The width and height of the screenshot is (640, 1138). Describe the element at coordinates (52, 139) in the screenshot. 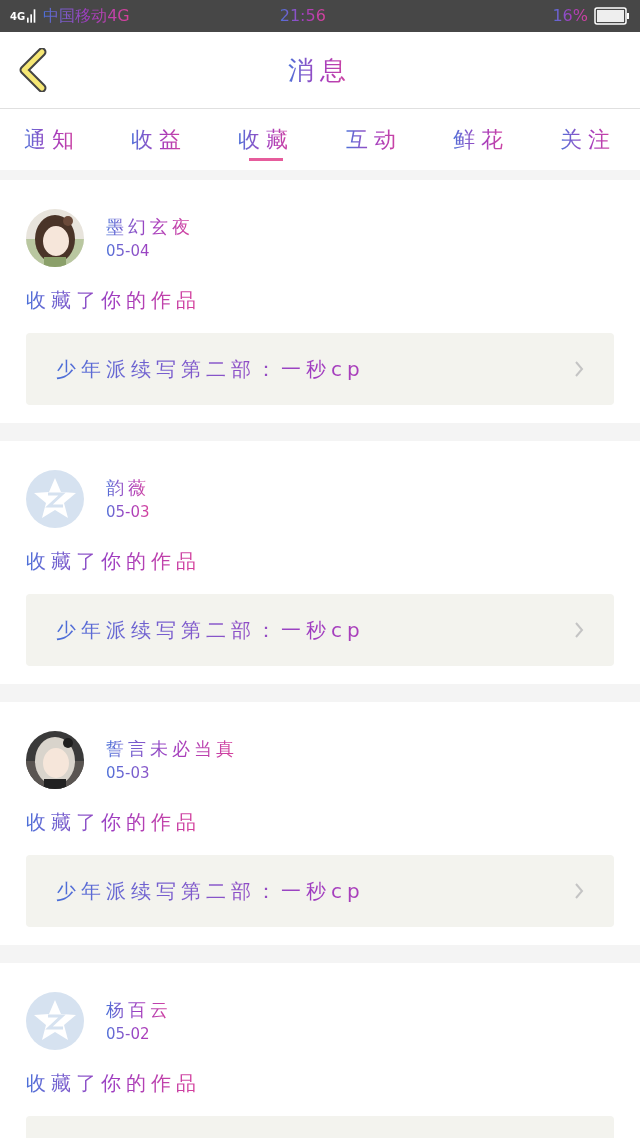

I see `tab: 通知` at that location.